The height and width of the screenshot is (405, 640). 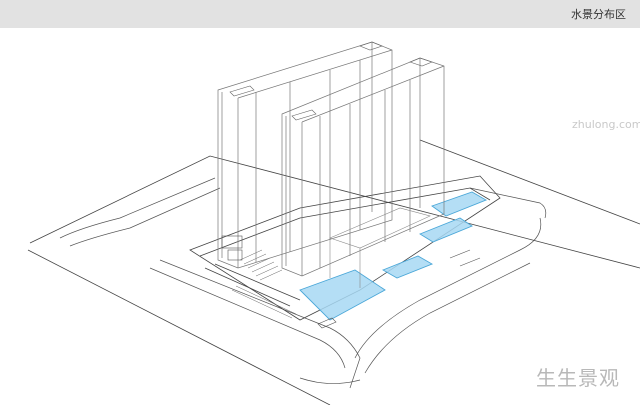 I want to click on water-pool-mid, so click(x=407, y=267).